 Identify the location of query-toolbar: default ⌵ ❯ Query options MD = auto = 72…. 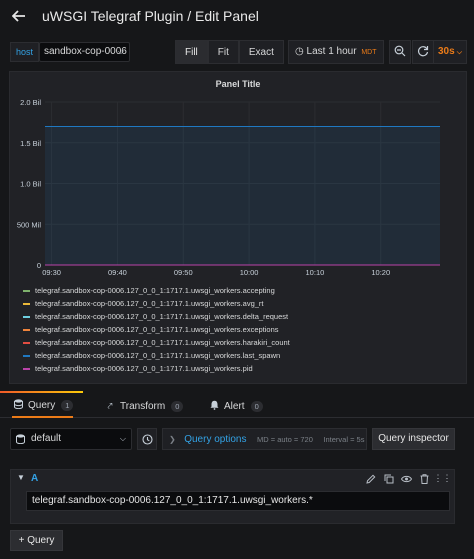
(237, 439).